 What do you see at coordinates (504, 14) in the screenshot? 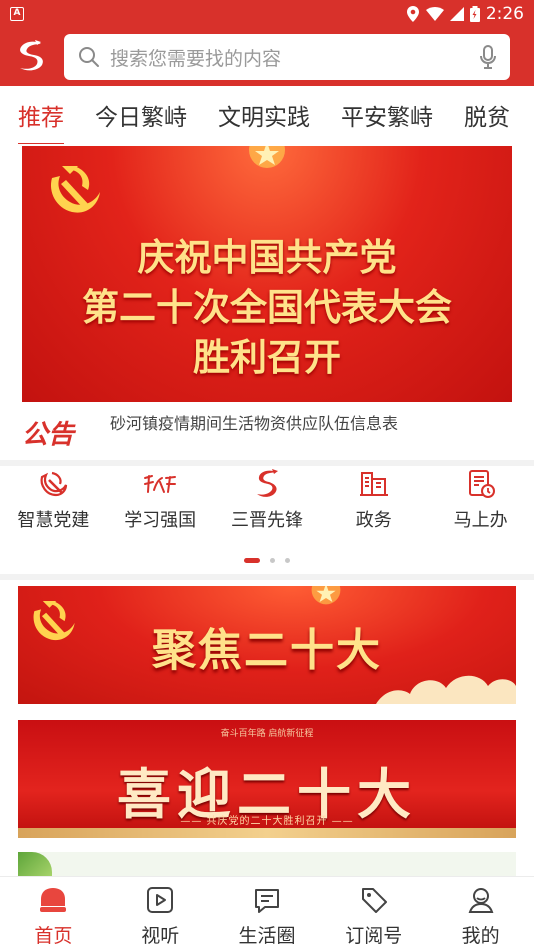
I see `status-time: 2:26` at bounding box center [504, 14].